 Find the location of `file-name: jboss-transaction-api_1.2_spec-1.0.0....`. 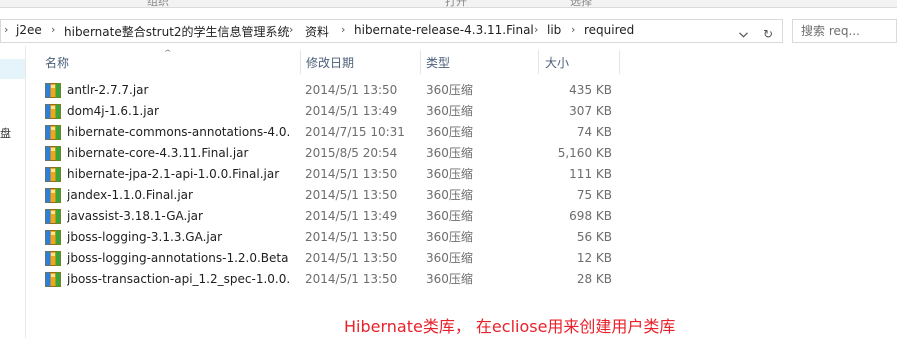

file-name: jboss-transaction-api_1.2_spec-1.0.0.... is located at coordinates (178, 279).